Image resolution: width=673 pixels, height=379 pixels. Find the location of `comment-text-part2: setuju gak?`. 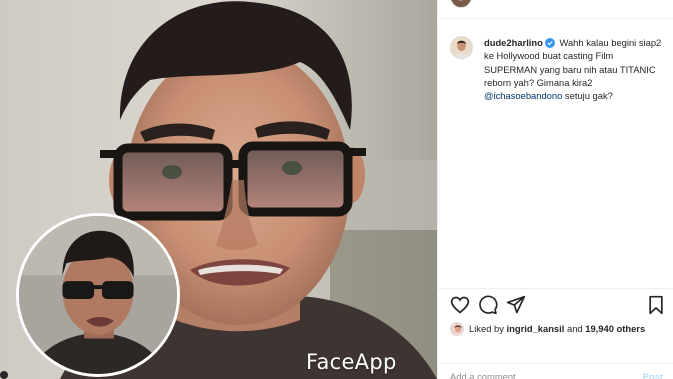

comment-text-part2: setuju gak? is located at coordinates (587, 96).